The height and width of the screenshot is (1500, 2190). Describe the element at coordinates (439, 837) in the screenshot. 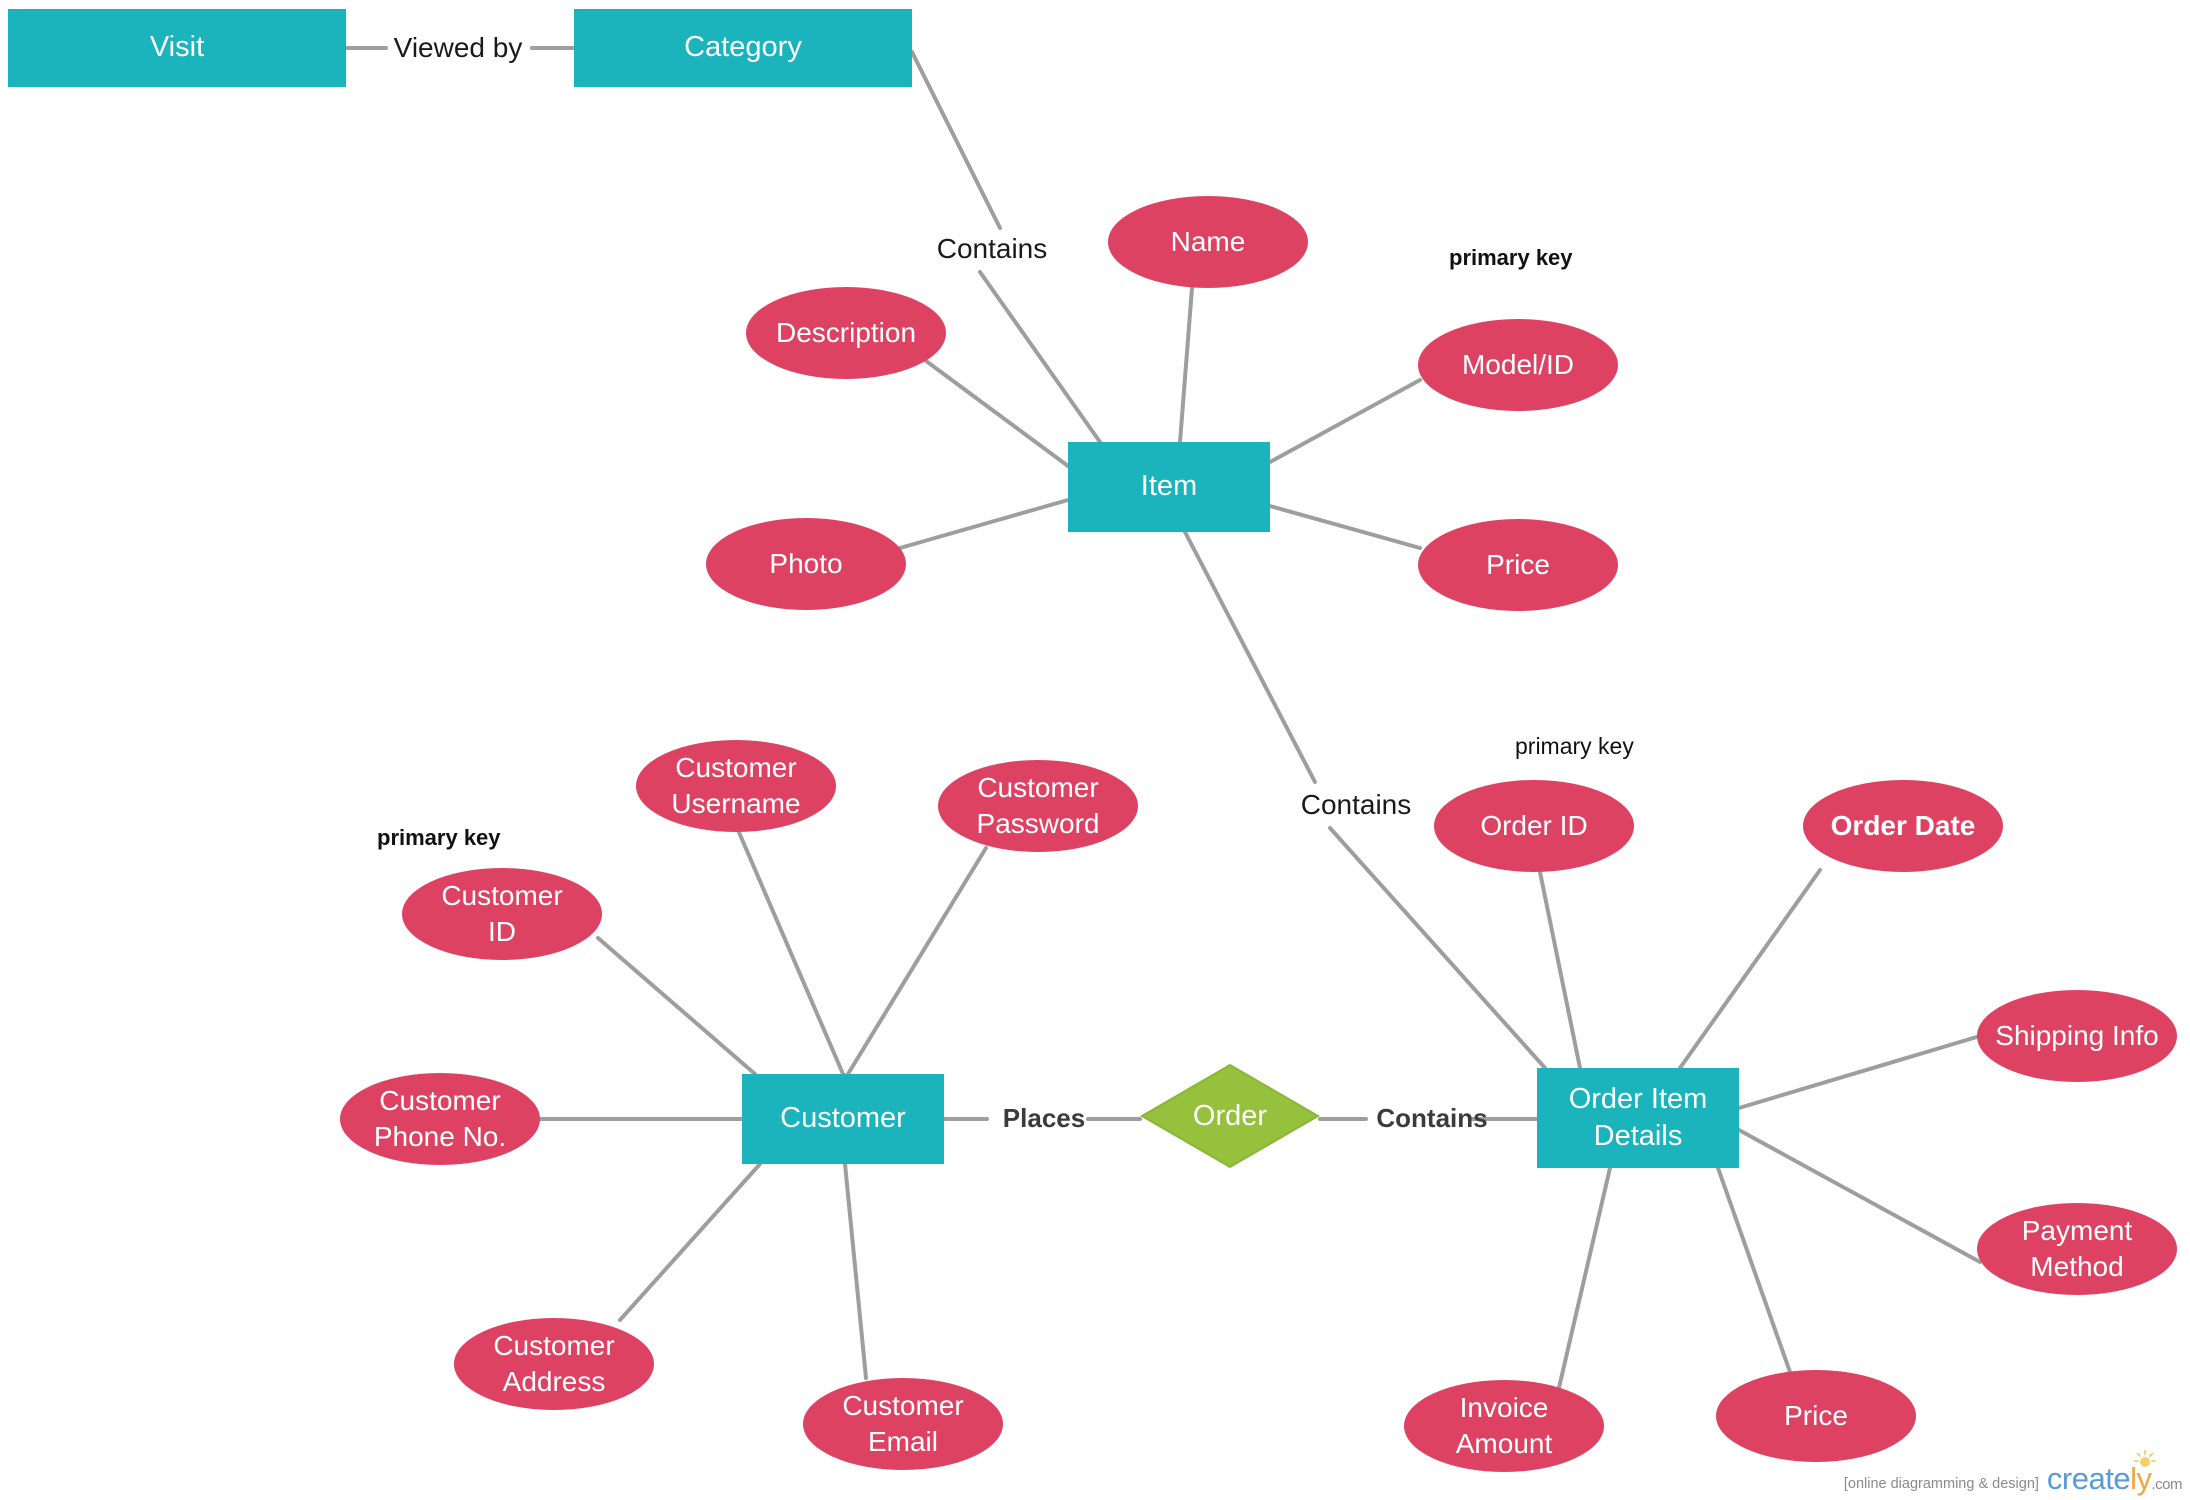

I see `primary-key-label-pk-customer: primary key` at that location.